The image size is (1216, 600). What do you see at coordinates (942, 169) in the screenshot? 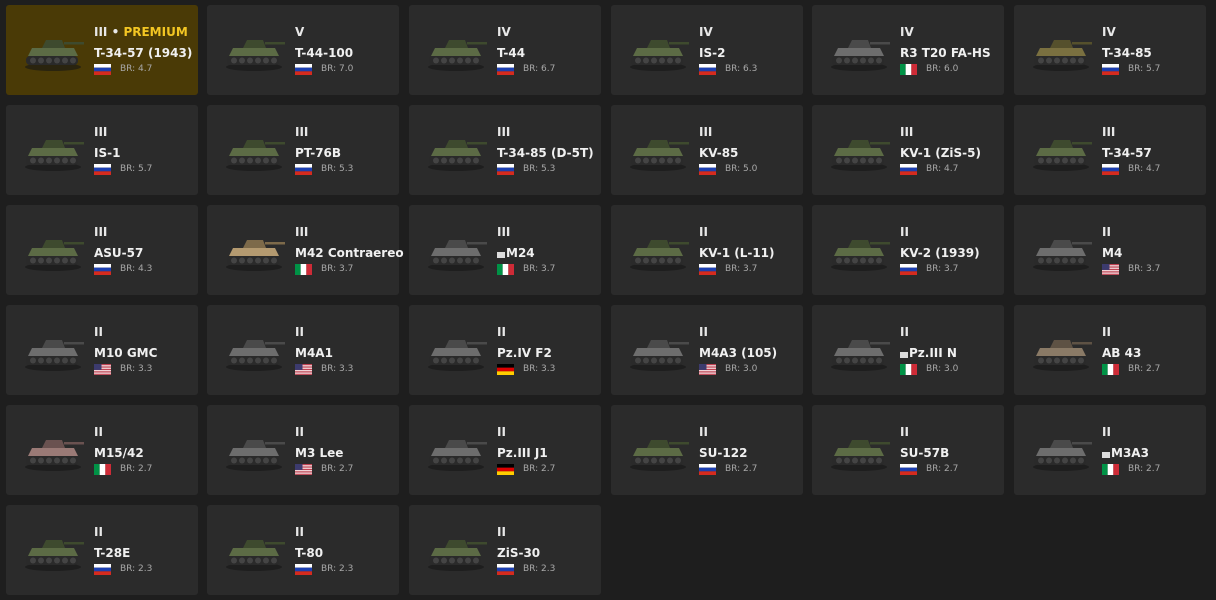
I see `battle-rating: BR: 4.7` at bounding box center [942, 169].